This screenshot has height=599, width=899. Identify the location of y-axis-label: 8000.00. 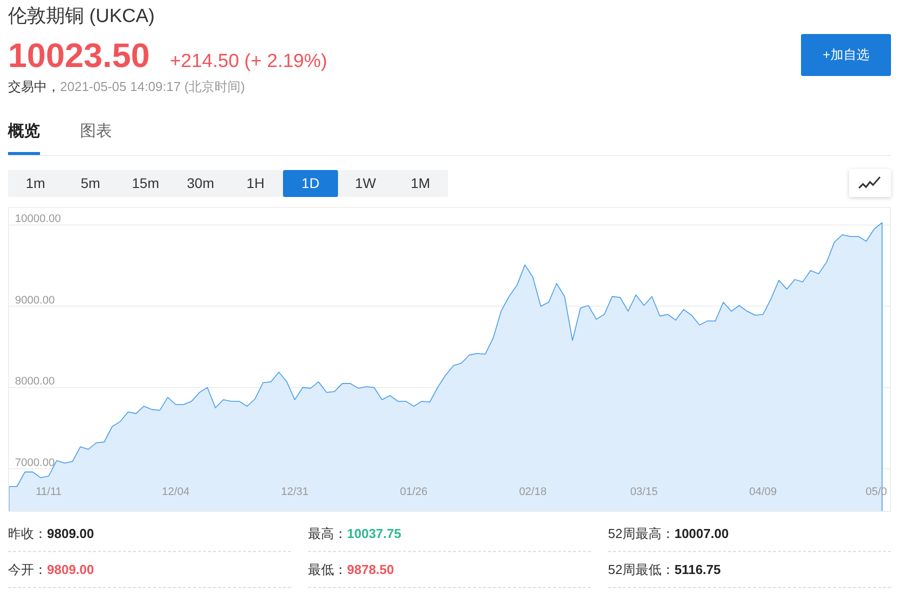
(35, 382).